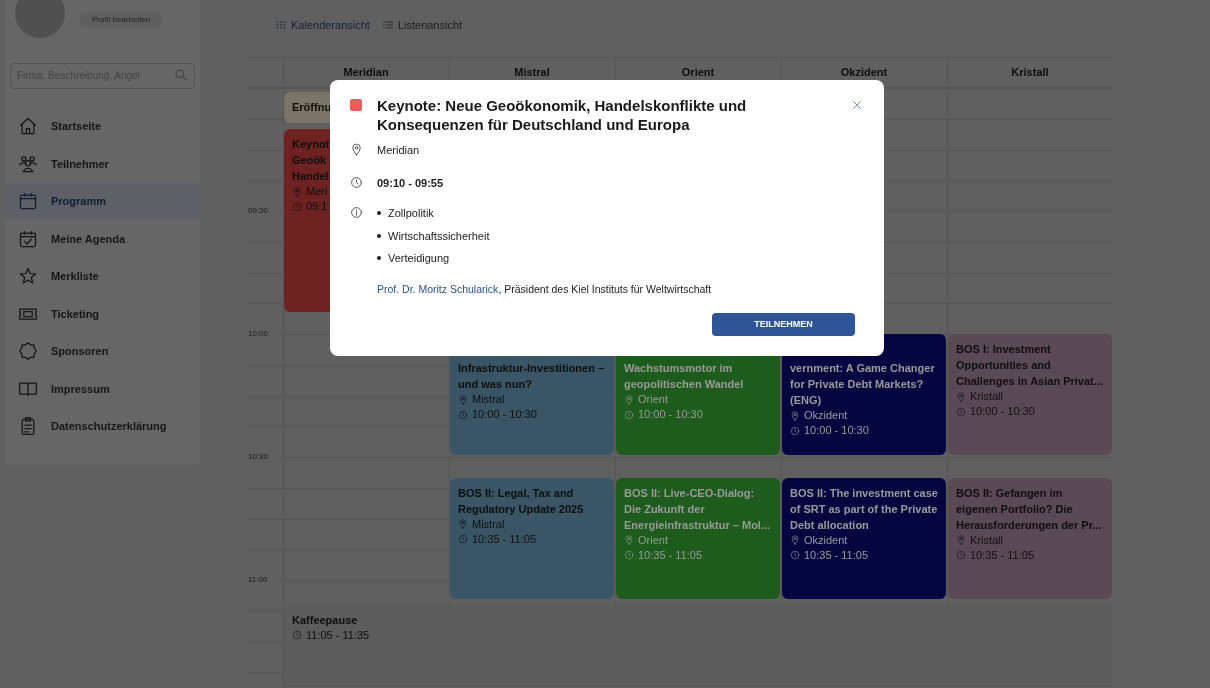 Image resolution: width=1210 pixels, height=688 pixels. Describe the element at coordinates (338, 635) in the screenshot. I see `event-time: 11:05 - 11:35` at that location.